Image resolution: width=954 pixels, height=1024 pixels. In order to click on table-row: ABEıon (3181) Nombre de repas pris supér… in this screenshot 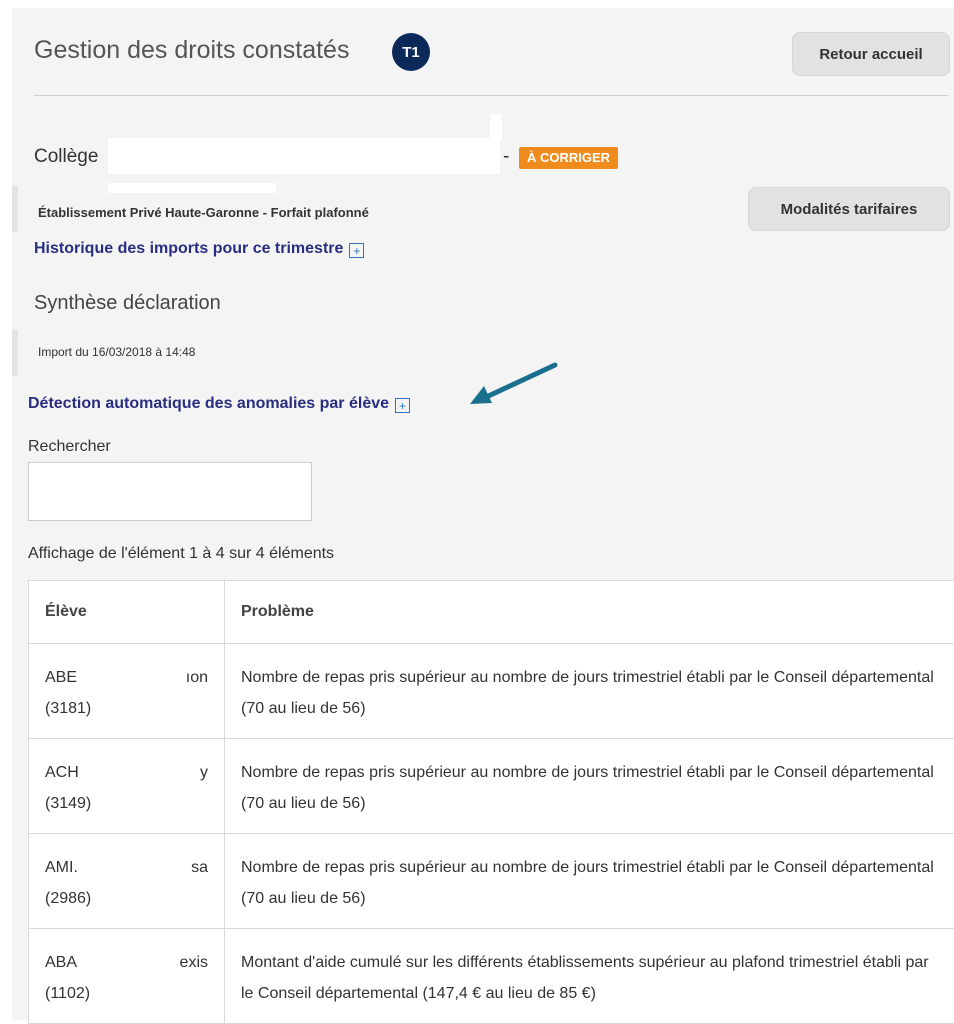, I will do `click(491, 691)`.